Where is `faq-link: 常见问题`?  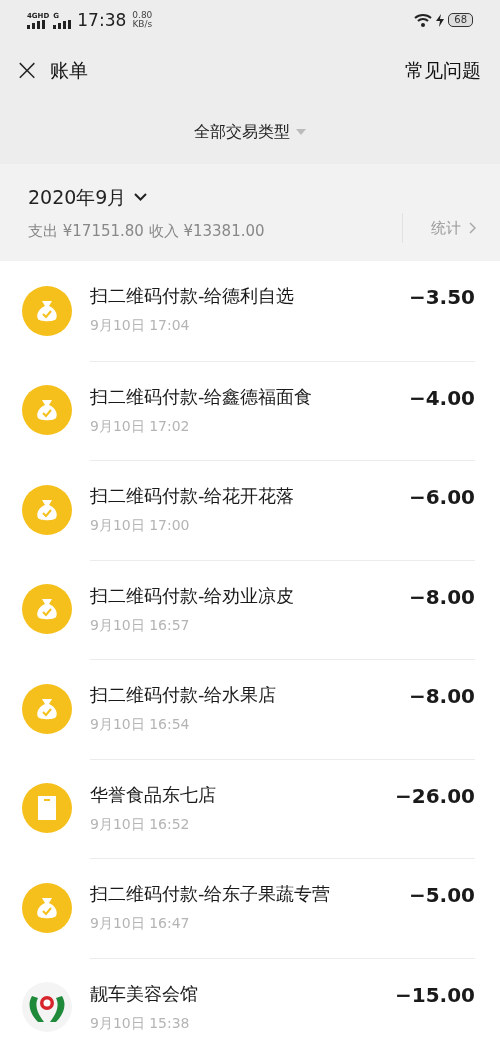 faq-link: 常见问题 is located at coordinates (445, 70).